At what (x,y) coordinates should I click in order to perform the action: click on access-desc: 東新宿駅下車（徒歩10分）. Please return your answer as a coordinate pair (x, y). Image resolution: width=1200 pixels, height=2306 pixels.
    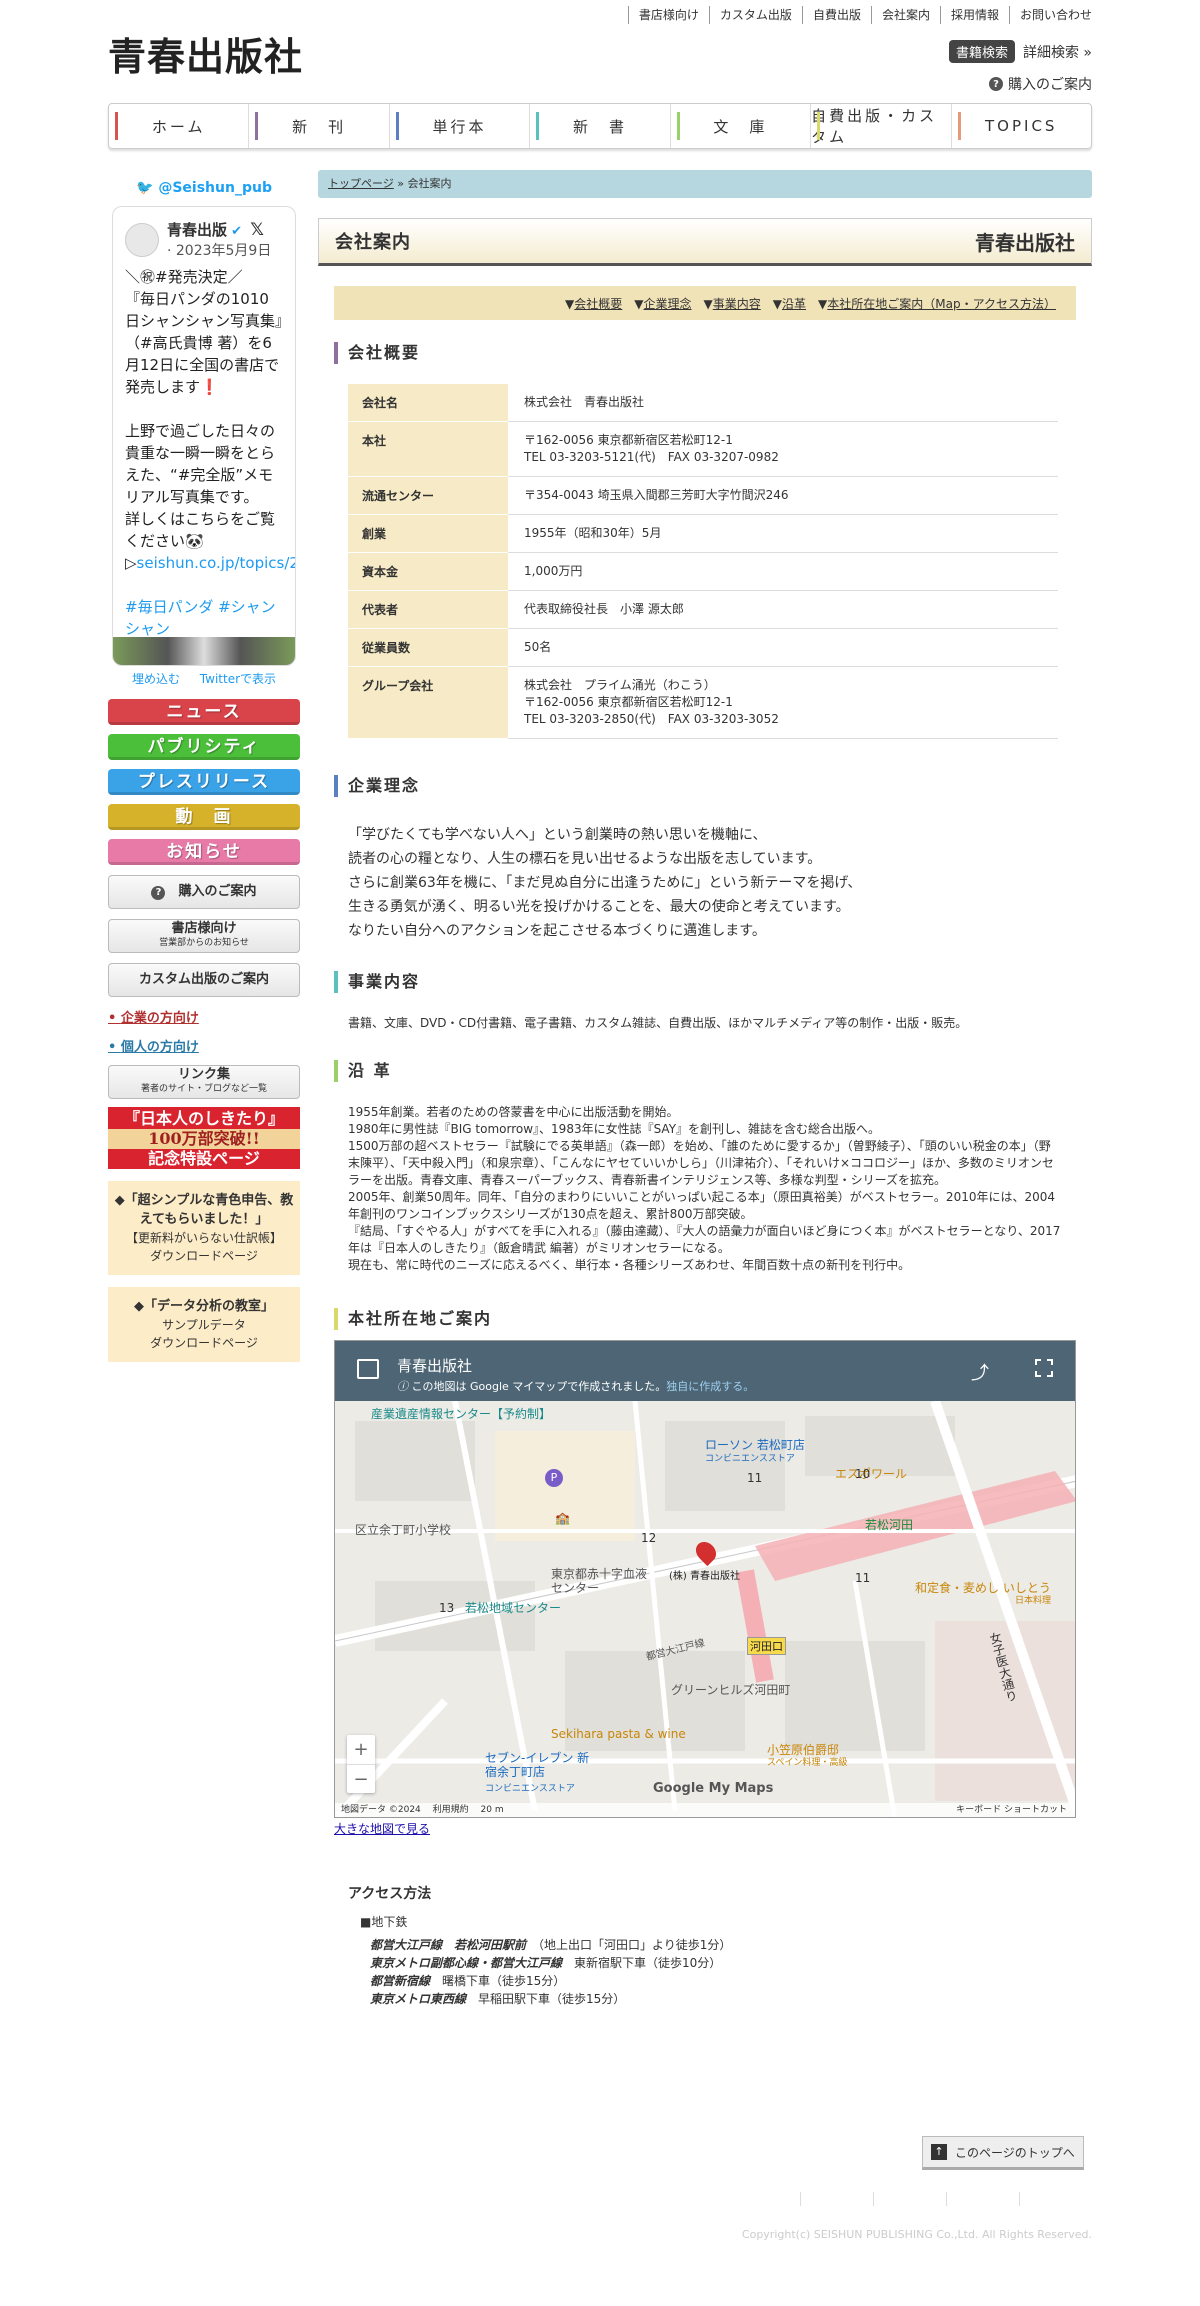
    Looking at the image, I should click on (648, 1963).